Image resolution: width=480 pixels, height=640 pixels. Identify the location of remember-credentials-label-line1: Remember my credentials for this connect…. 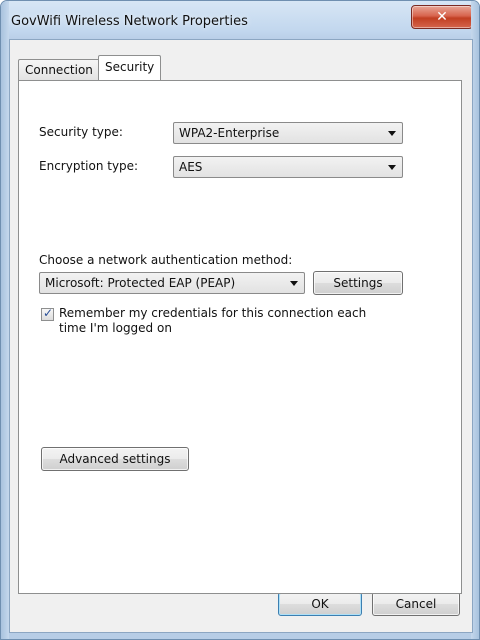
(213, 313).